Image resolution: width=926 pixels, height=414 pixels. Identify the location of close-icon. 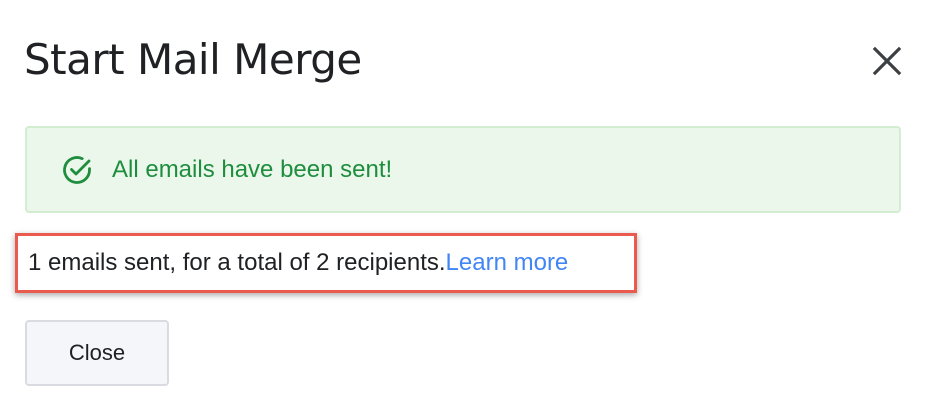
(887, 61).